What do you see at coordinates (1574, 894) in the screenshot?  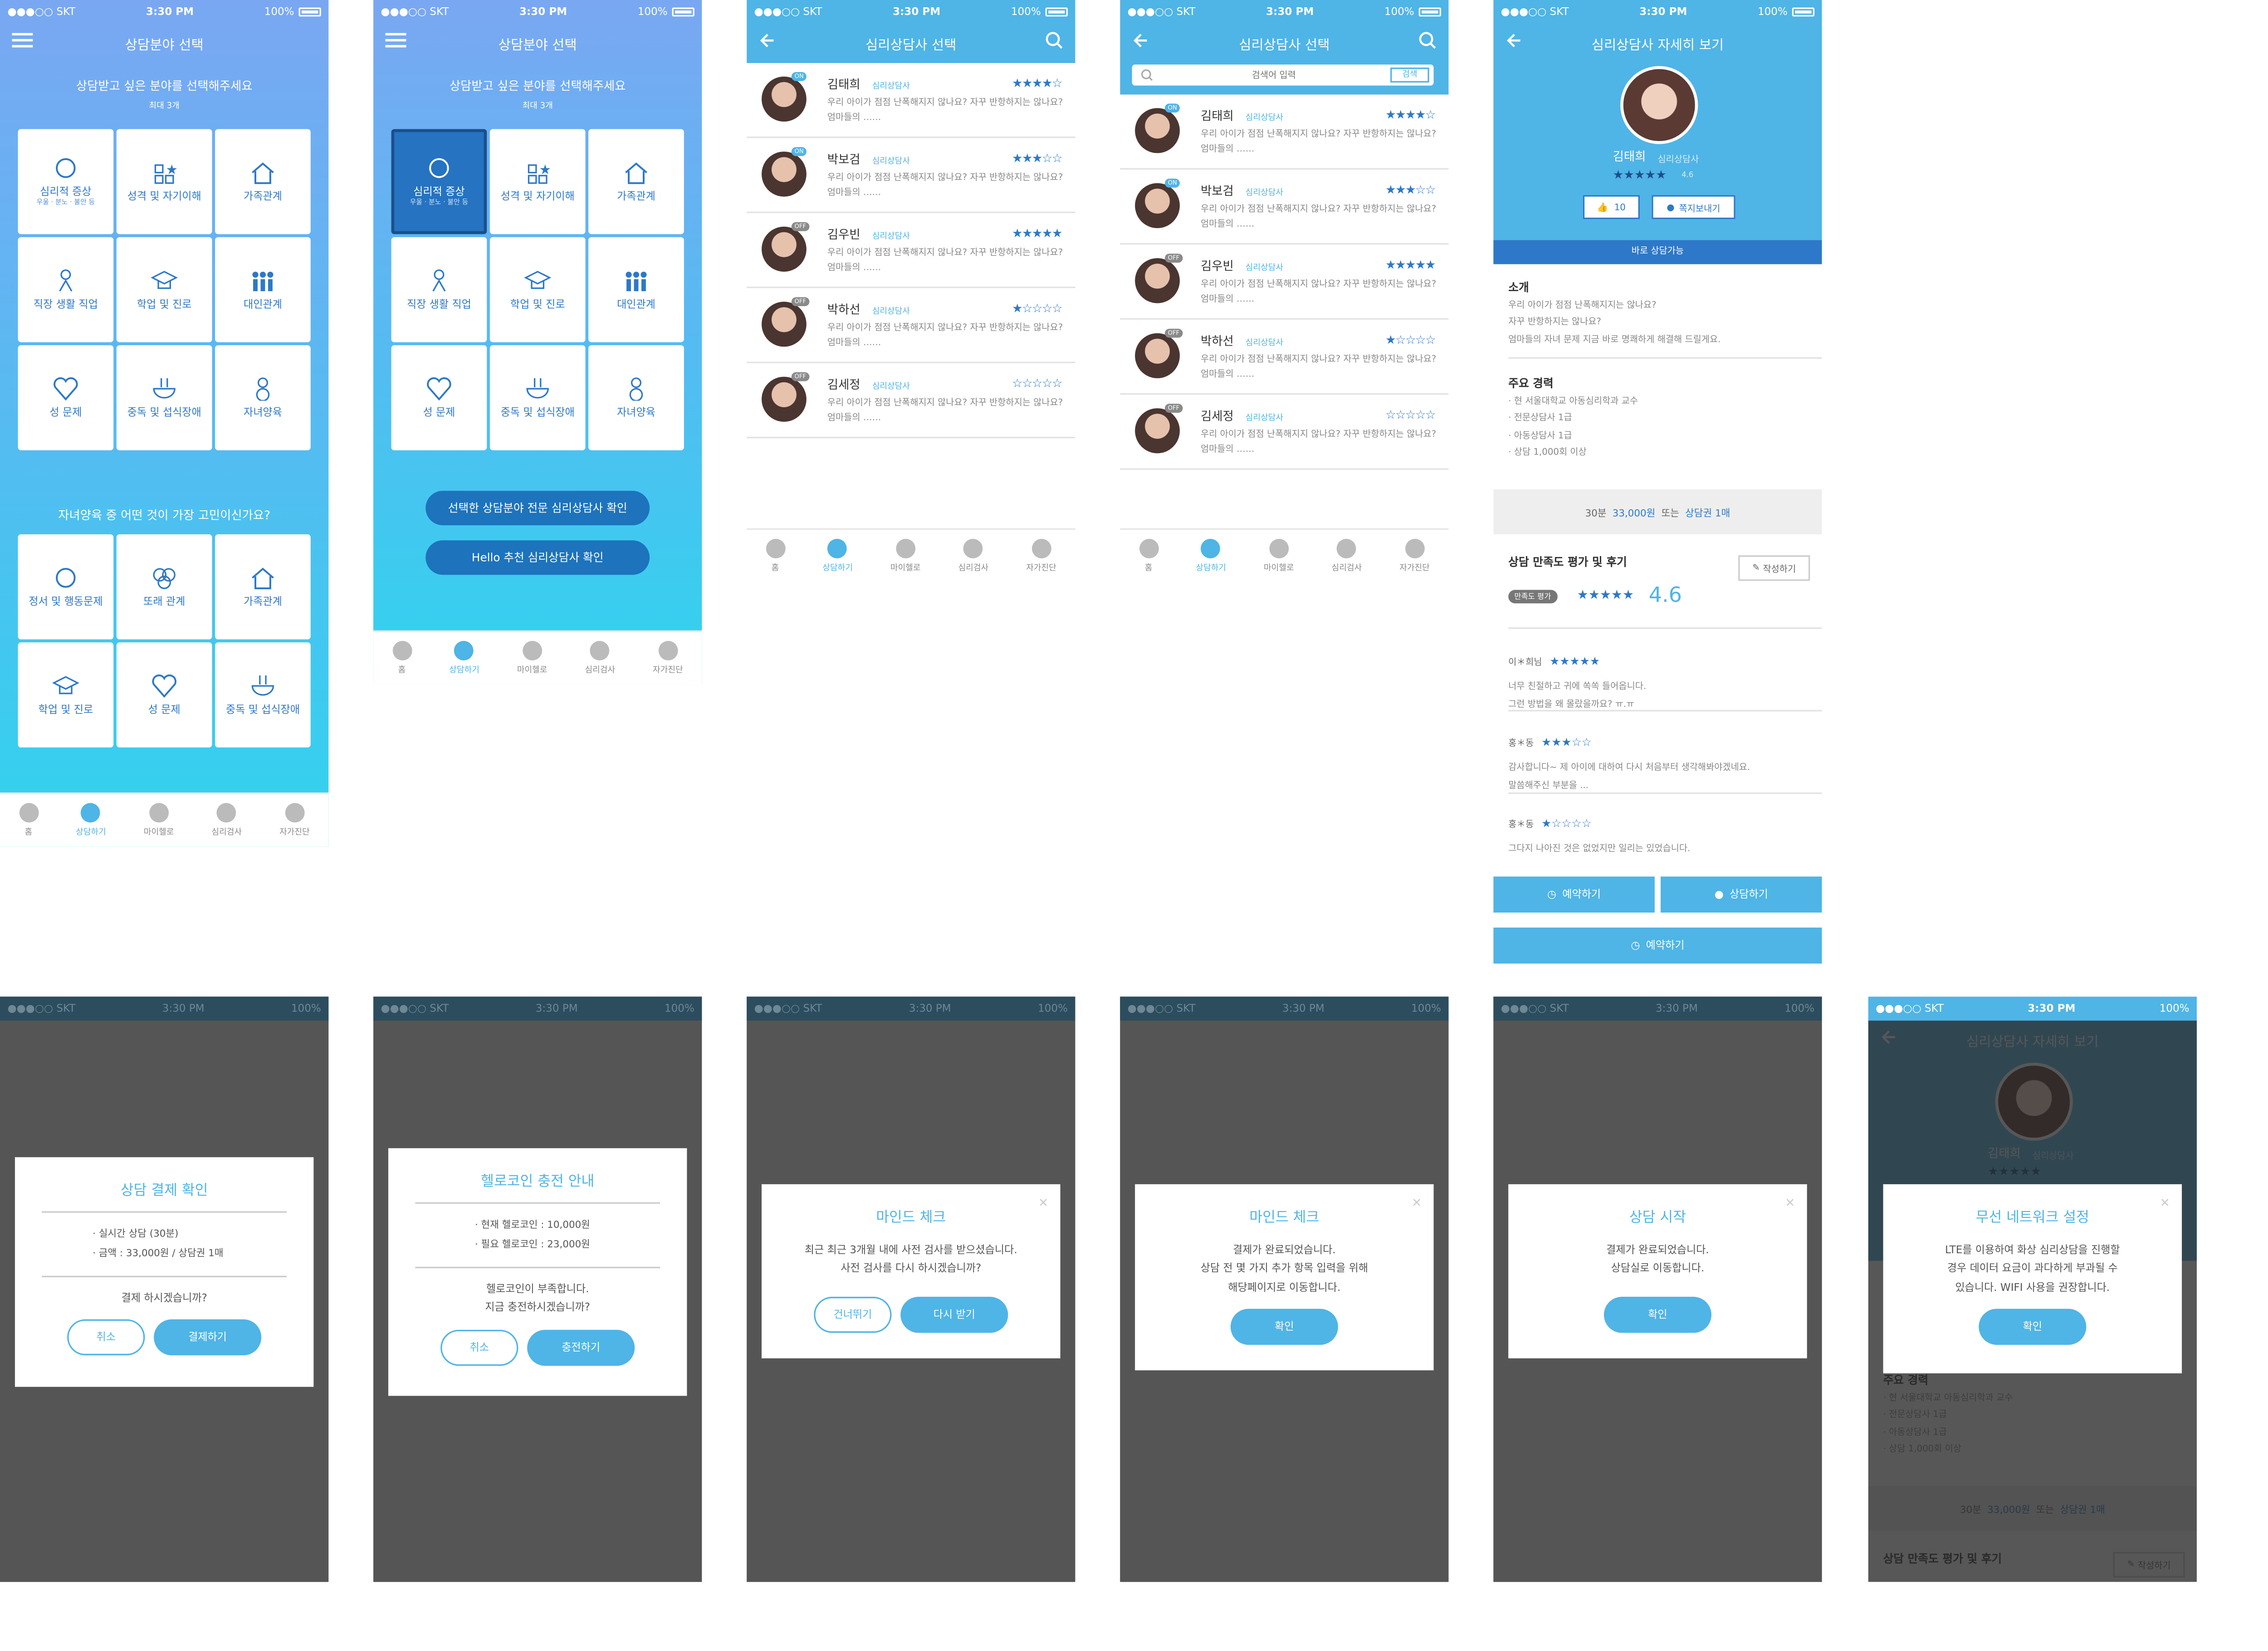 I see `reserve-button: ◷ 예약하기` at bounding box center [1574, 894].